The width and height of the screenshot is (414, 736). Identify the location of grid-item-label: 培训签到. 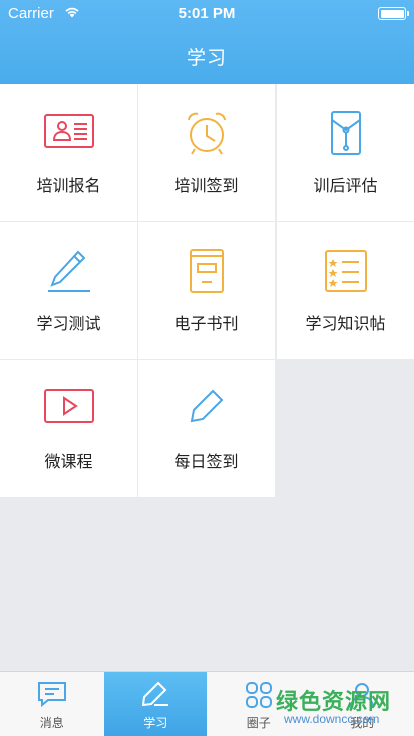
(206, 185).